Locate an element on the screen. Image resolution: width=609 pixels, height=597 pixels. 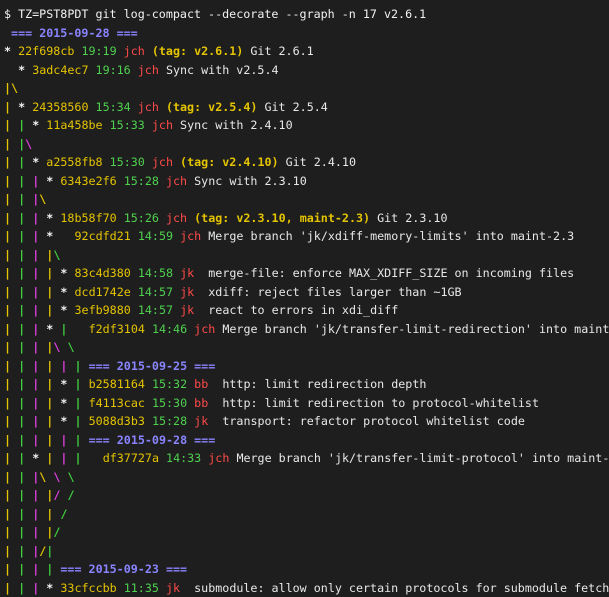
date-separator: === 2015-09-25 === is located at coordinates (152, 366).